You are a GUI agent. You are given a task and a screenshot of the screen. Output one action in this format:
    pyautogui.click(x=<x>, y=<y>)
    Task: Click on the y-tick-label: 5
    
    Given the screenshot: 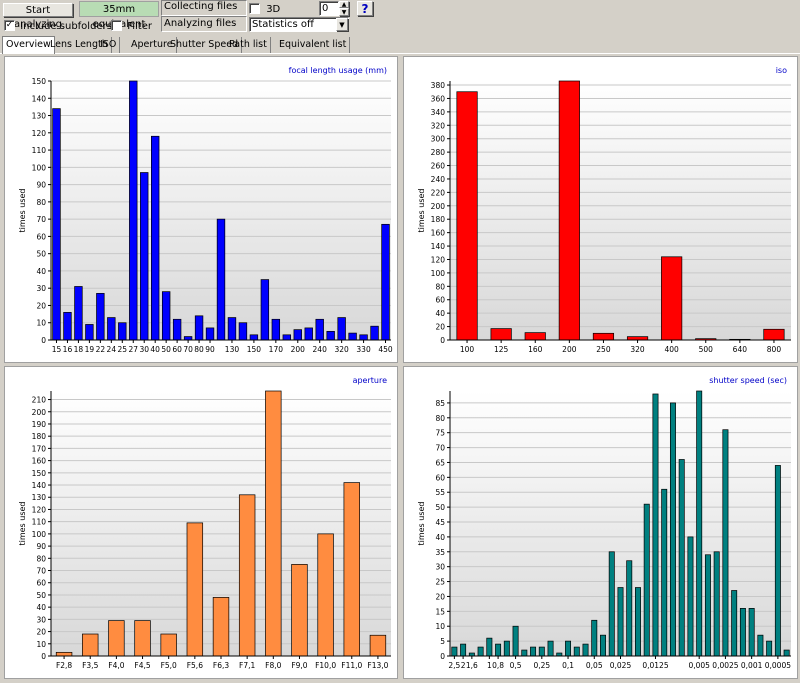 What is the action you would take?
    pyautogui.click(x=442, y=641)
    